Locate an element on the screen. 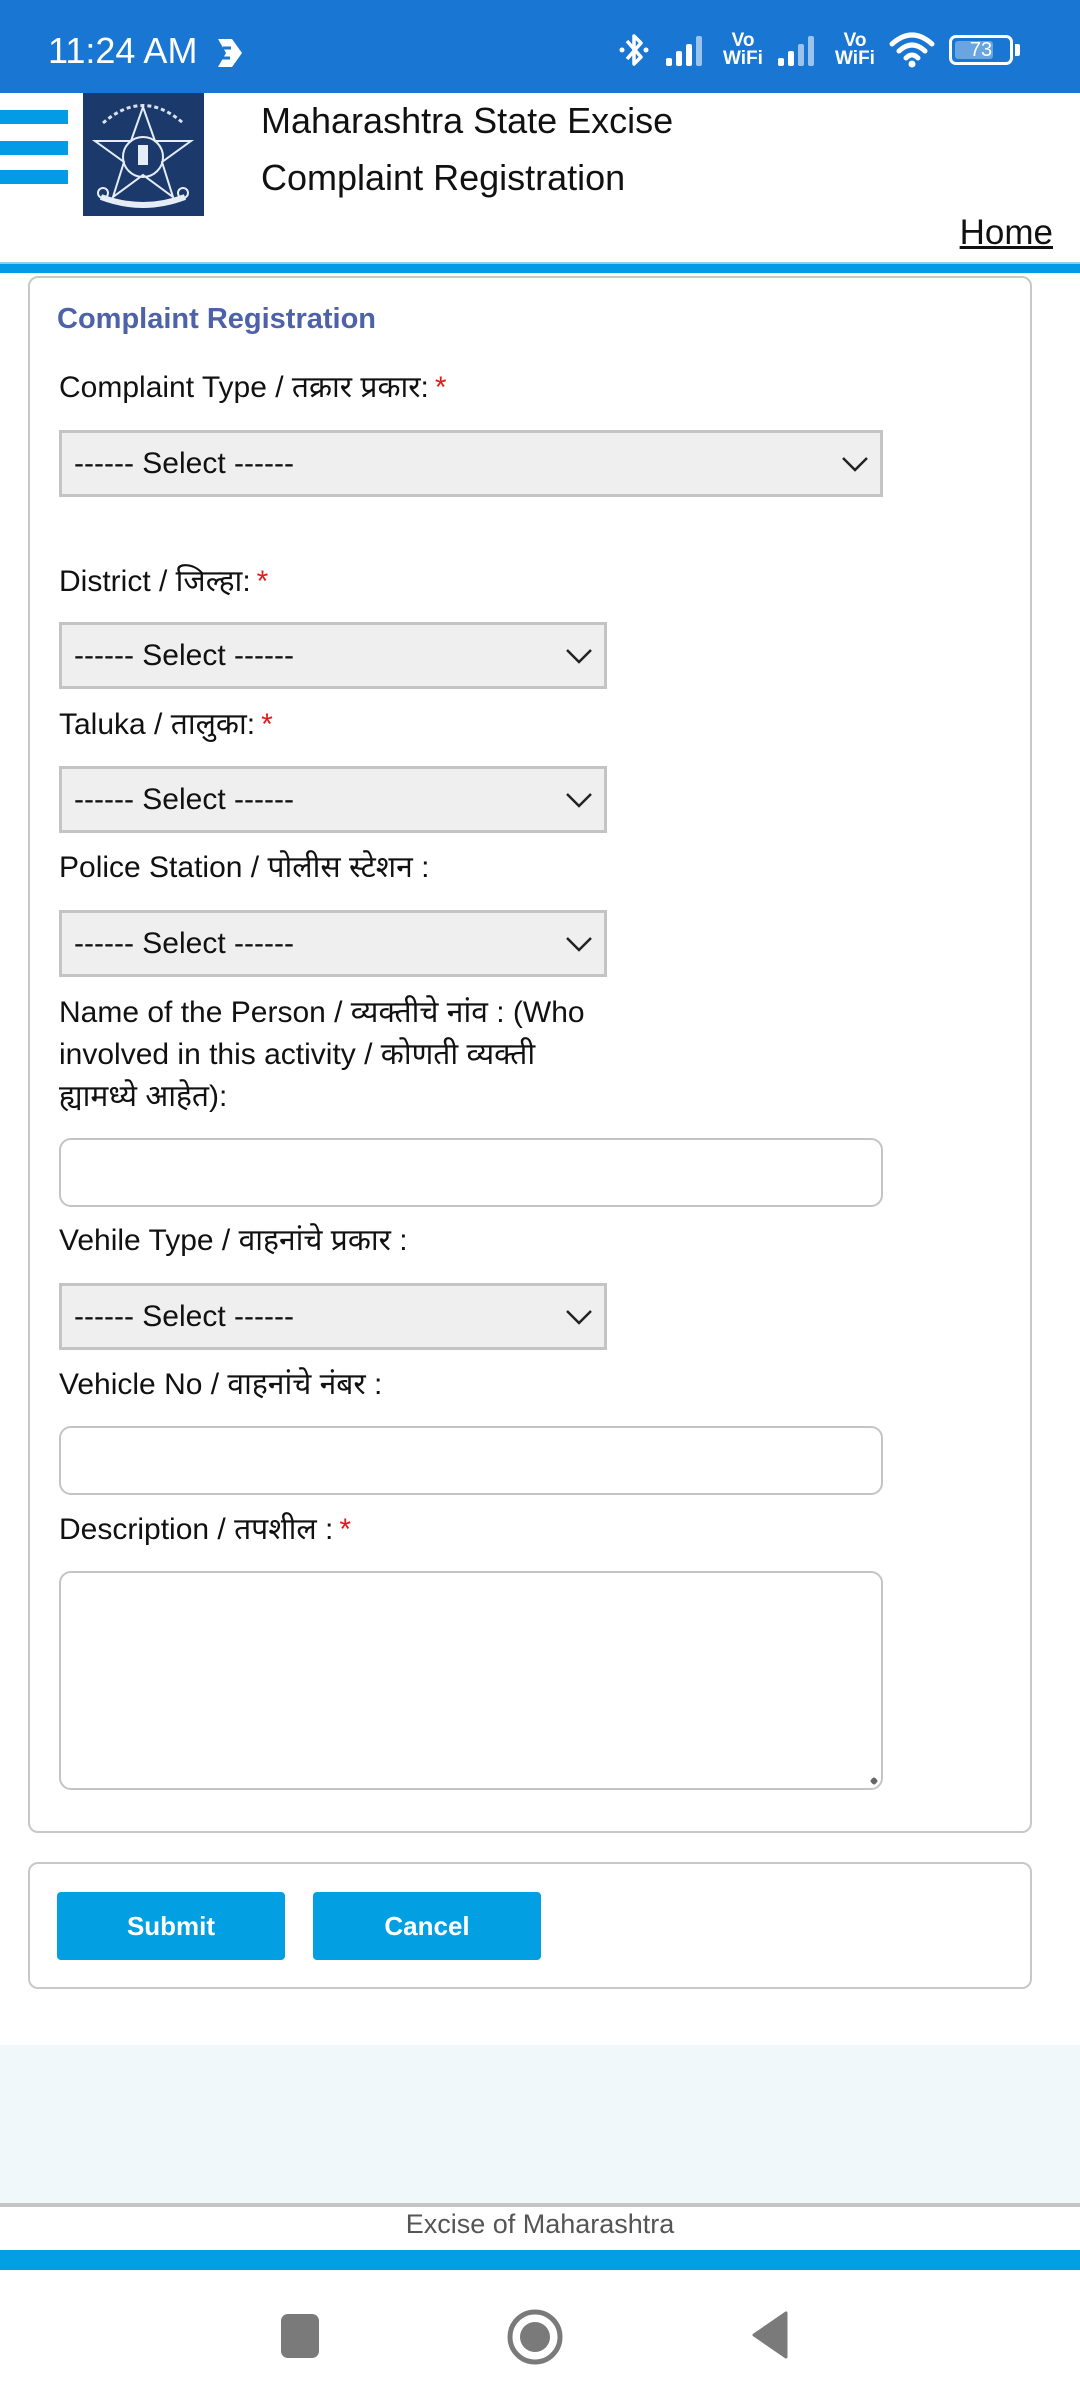  label-text: District / जिल्हा: is located at coordinates (155, 581).